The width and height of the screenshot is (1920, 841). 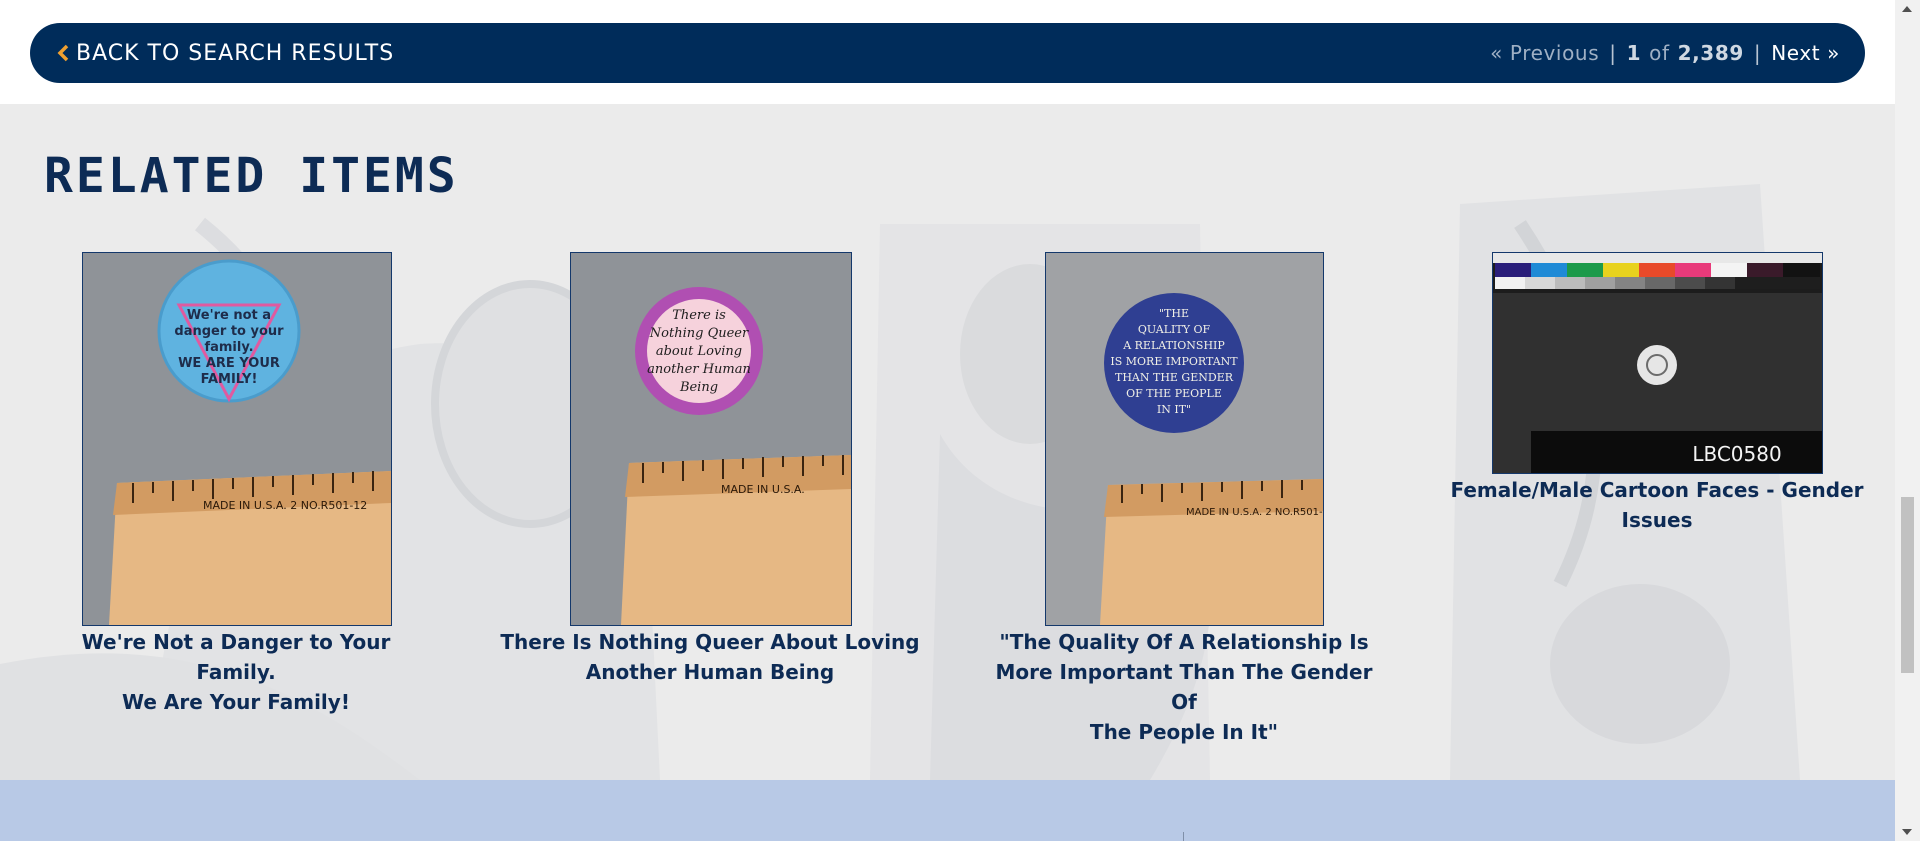 I want to click on footer-divider, so click(x=1183, y=836).